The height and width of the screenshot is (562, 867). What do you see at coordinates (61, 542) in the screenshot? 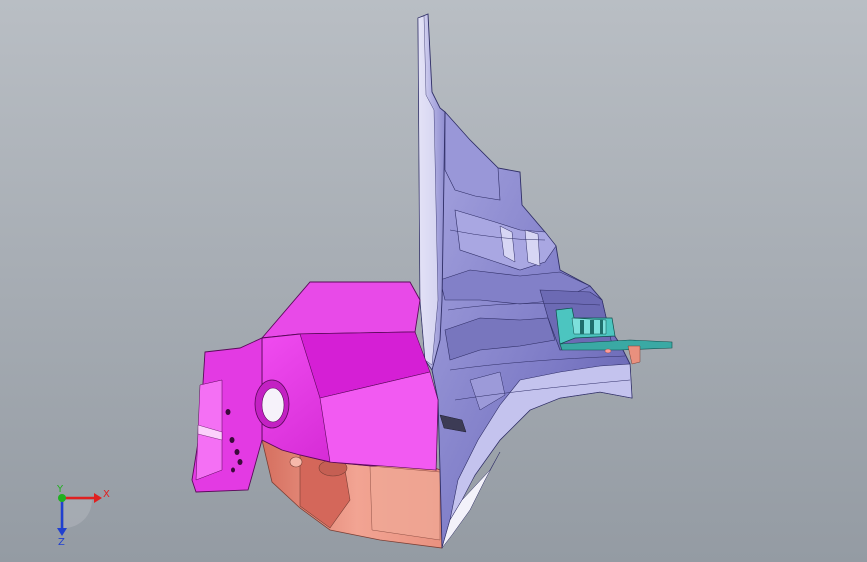
I see `z-axis-label: Z` at bounding box center [61, 542].